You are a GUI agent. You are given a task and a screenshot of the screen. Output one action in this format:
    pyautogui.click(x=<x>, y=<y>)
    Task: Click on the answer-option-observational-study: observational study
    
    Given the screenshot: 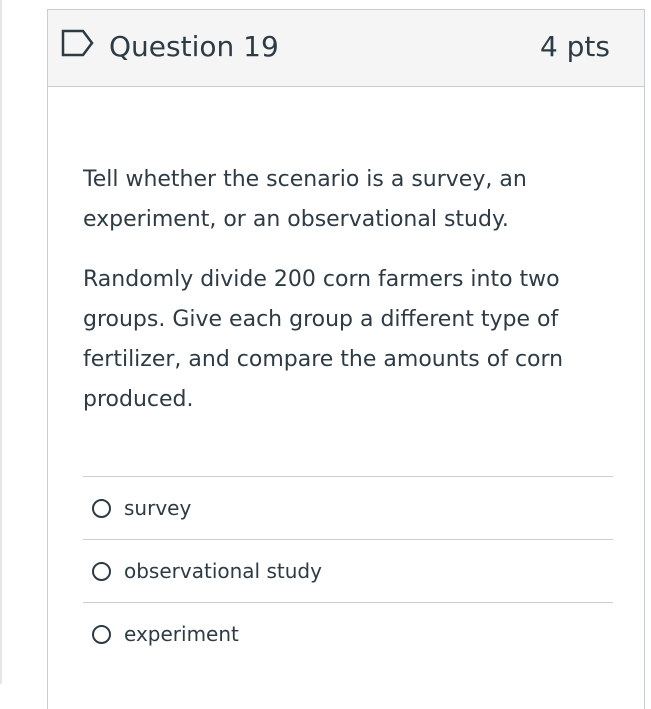 What is the action you would take?
    pyautogui.click(x=348, y=570)
    